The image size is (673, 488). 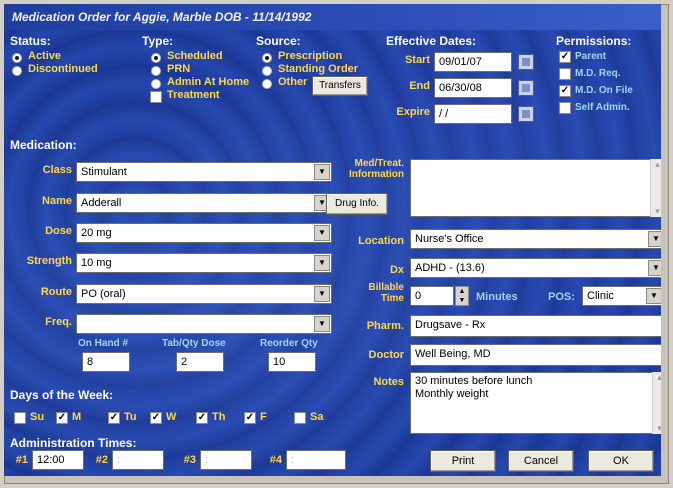 I want to click on status-active-radio, so click(x=17, y=58).